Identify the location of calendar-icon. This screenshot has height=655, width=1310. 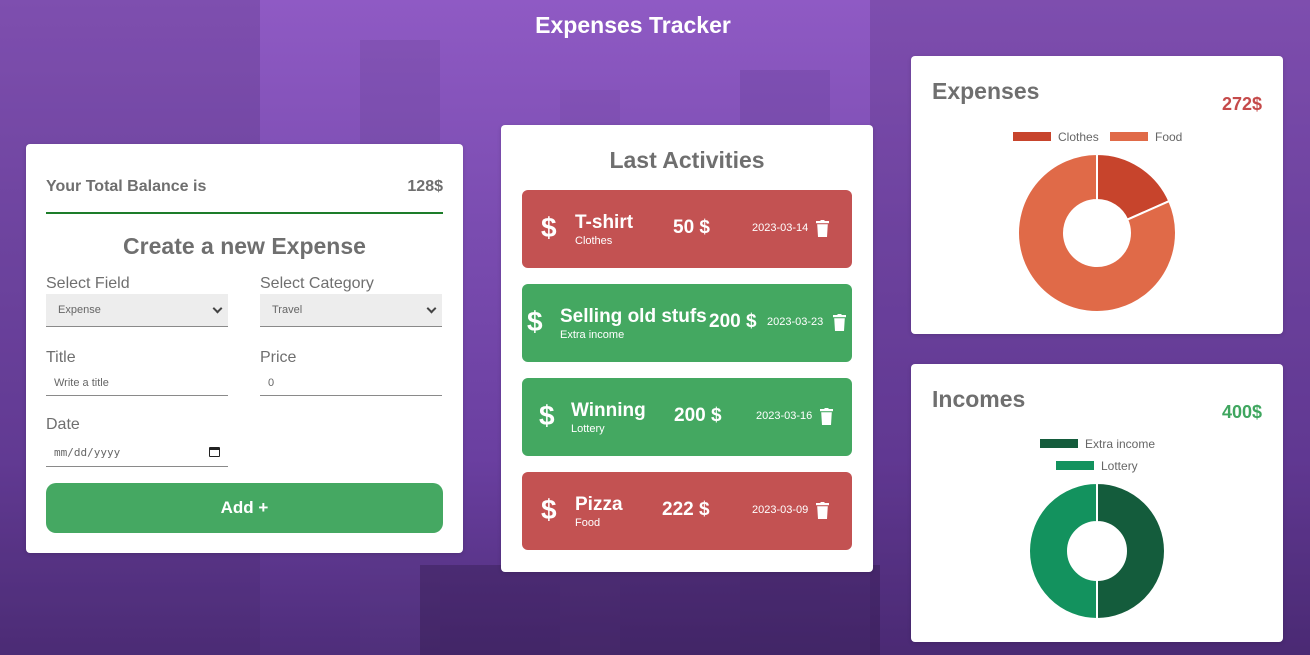
(214, 452).